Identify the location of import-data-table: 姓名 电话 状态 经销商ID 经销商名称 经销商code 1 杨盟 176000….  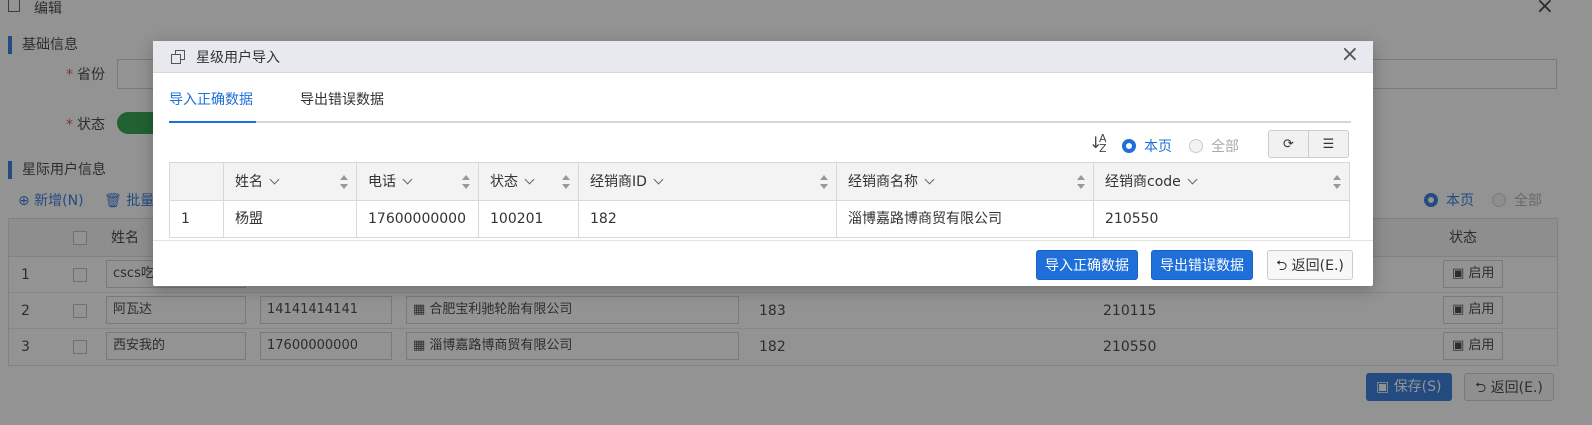
(759, 200).